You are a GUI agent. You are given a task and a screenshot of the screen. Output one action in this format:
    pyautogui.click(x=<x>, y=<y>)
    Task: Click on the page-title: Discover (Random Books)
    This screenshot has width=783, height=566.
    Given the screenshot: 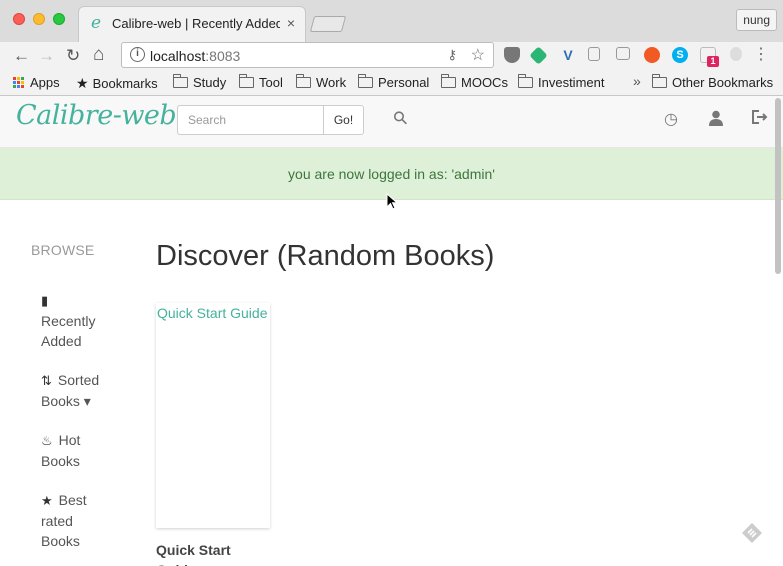 What is the action you would take?
    pyautogui.click(x=325, y=256)
    